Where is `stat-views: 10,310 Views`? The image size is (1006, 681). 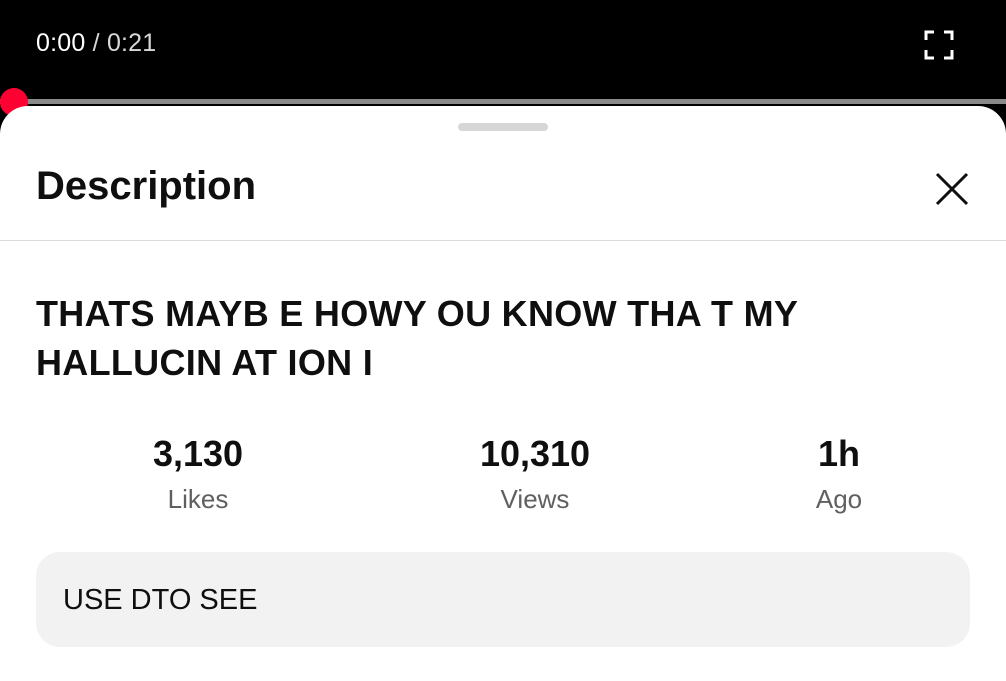 stat-views: 10,310 Views is located at coordinates (535, 474).